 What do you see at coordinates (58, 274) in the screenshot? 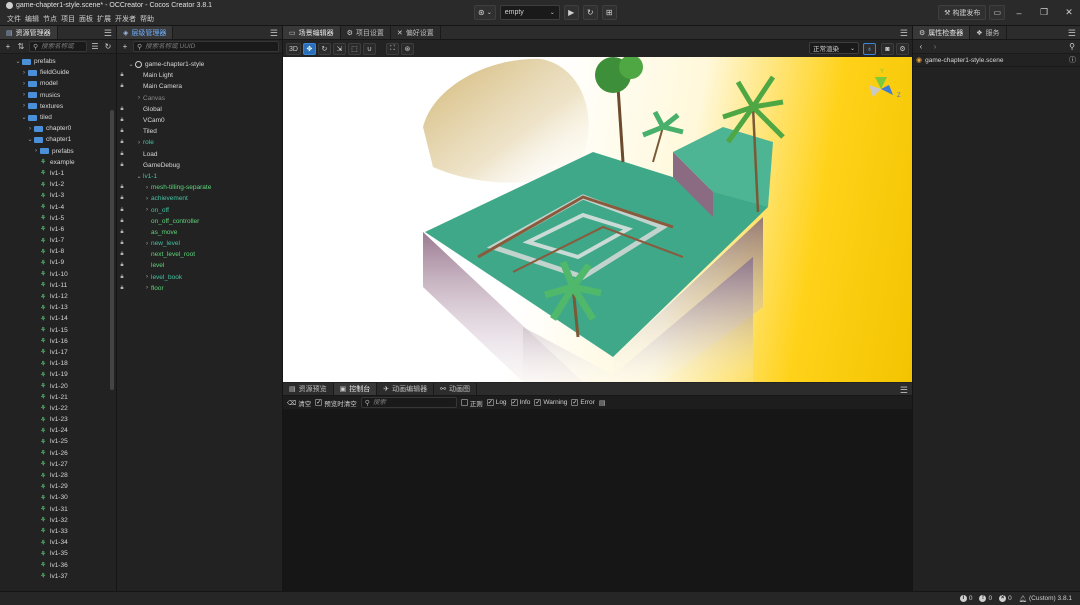
I see `asset-prefab-row: ⚘ lv1-10` at bounding box center [58, 274].